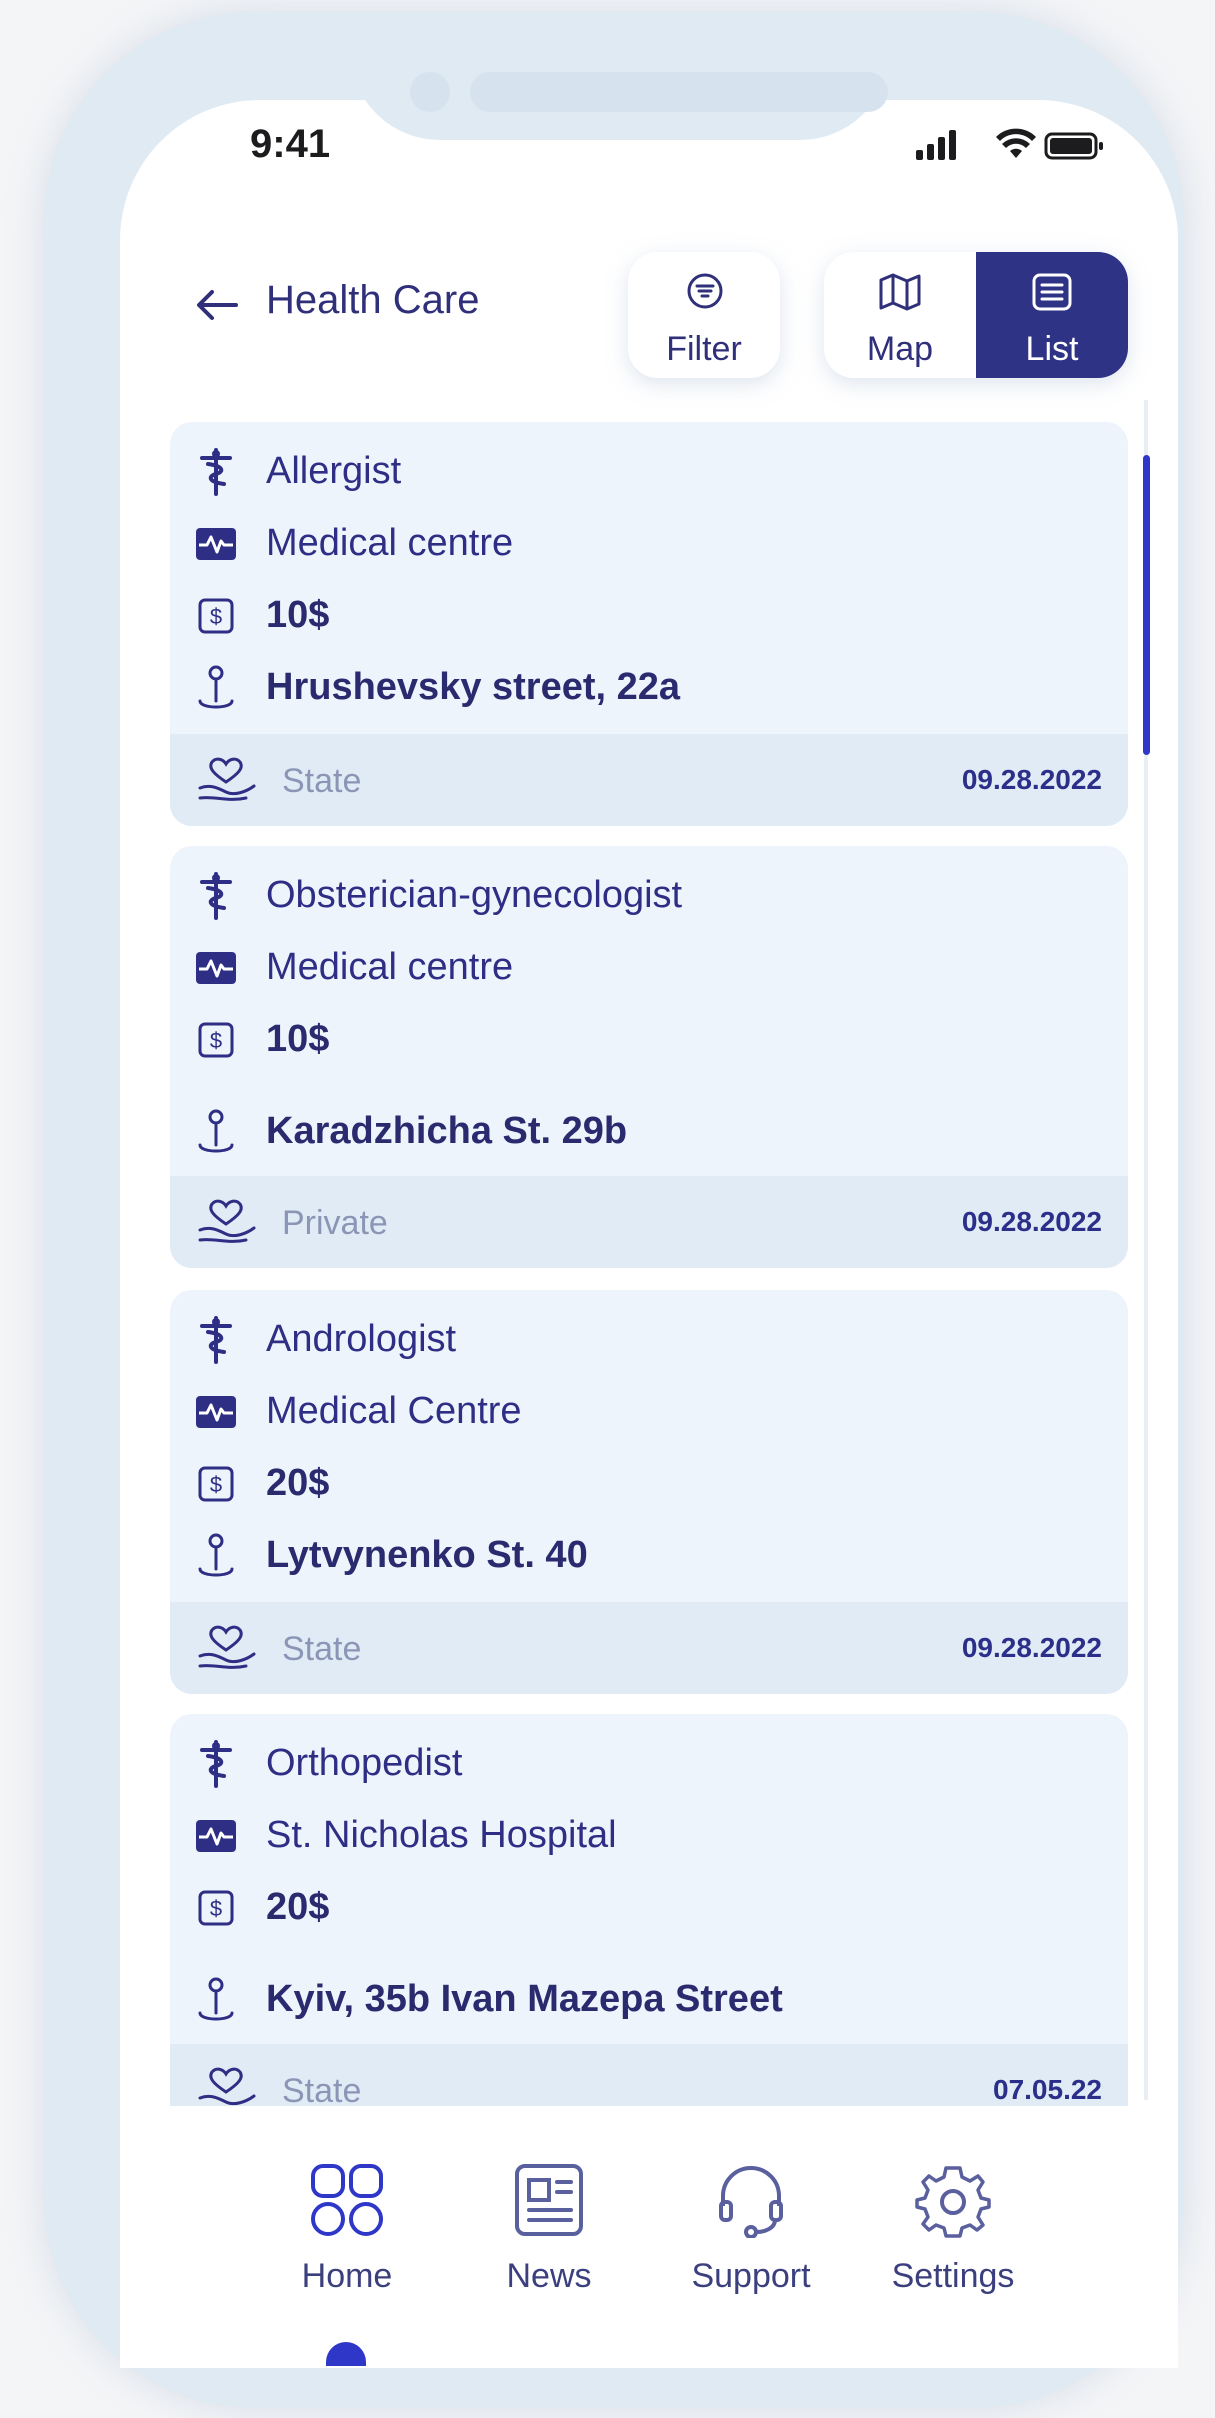  What do you see at coordinates (217, 307) in the screenshot?
I see `back-arrow-icon` at bounding box center [217, 307].